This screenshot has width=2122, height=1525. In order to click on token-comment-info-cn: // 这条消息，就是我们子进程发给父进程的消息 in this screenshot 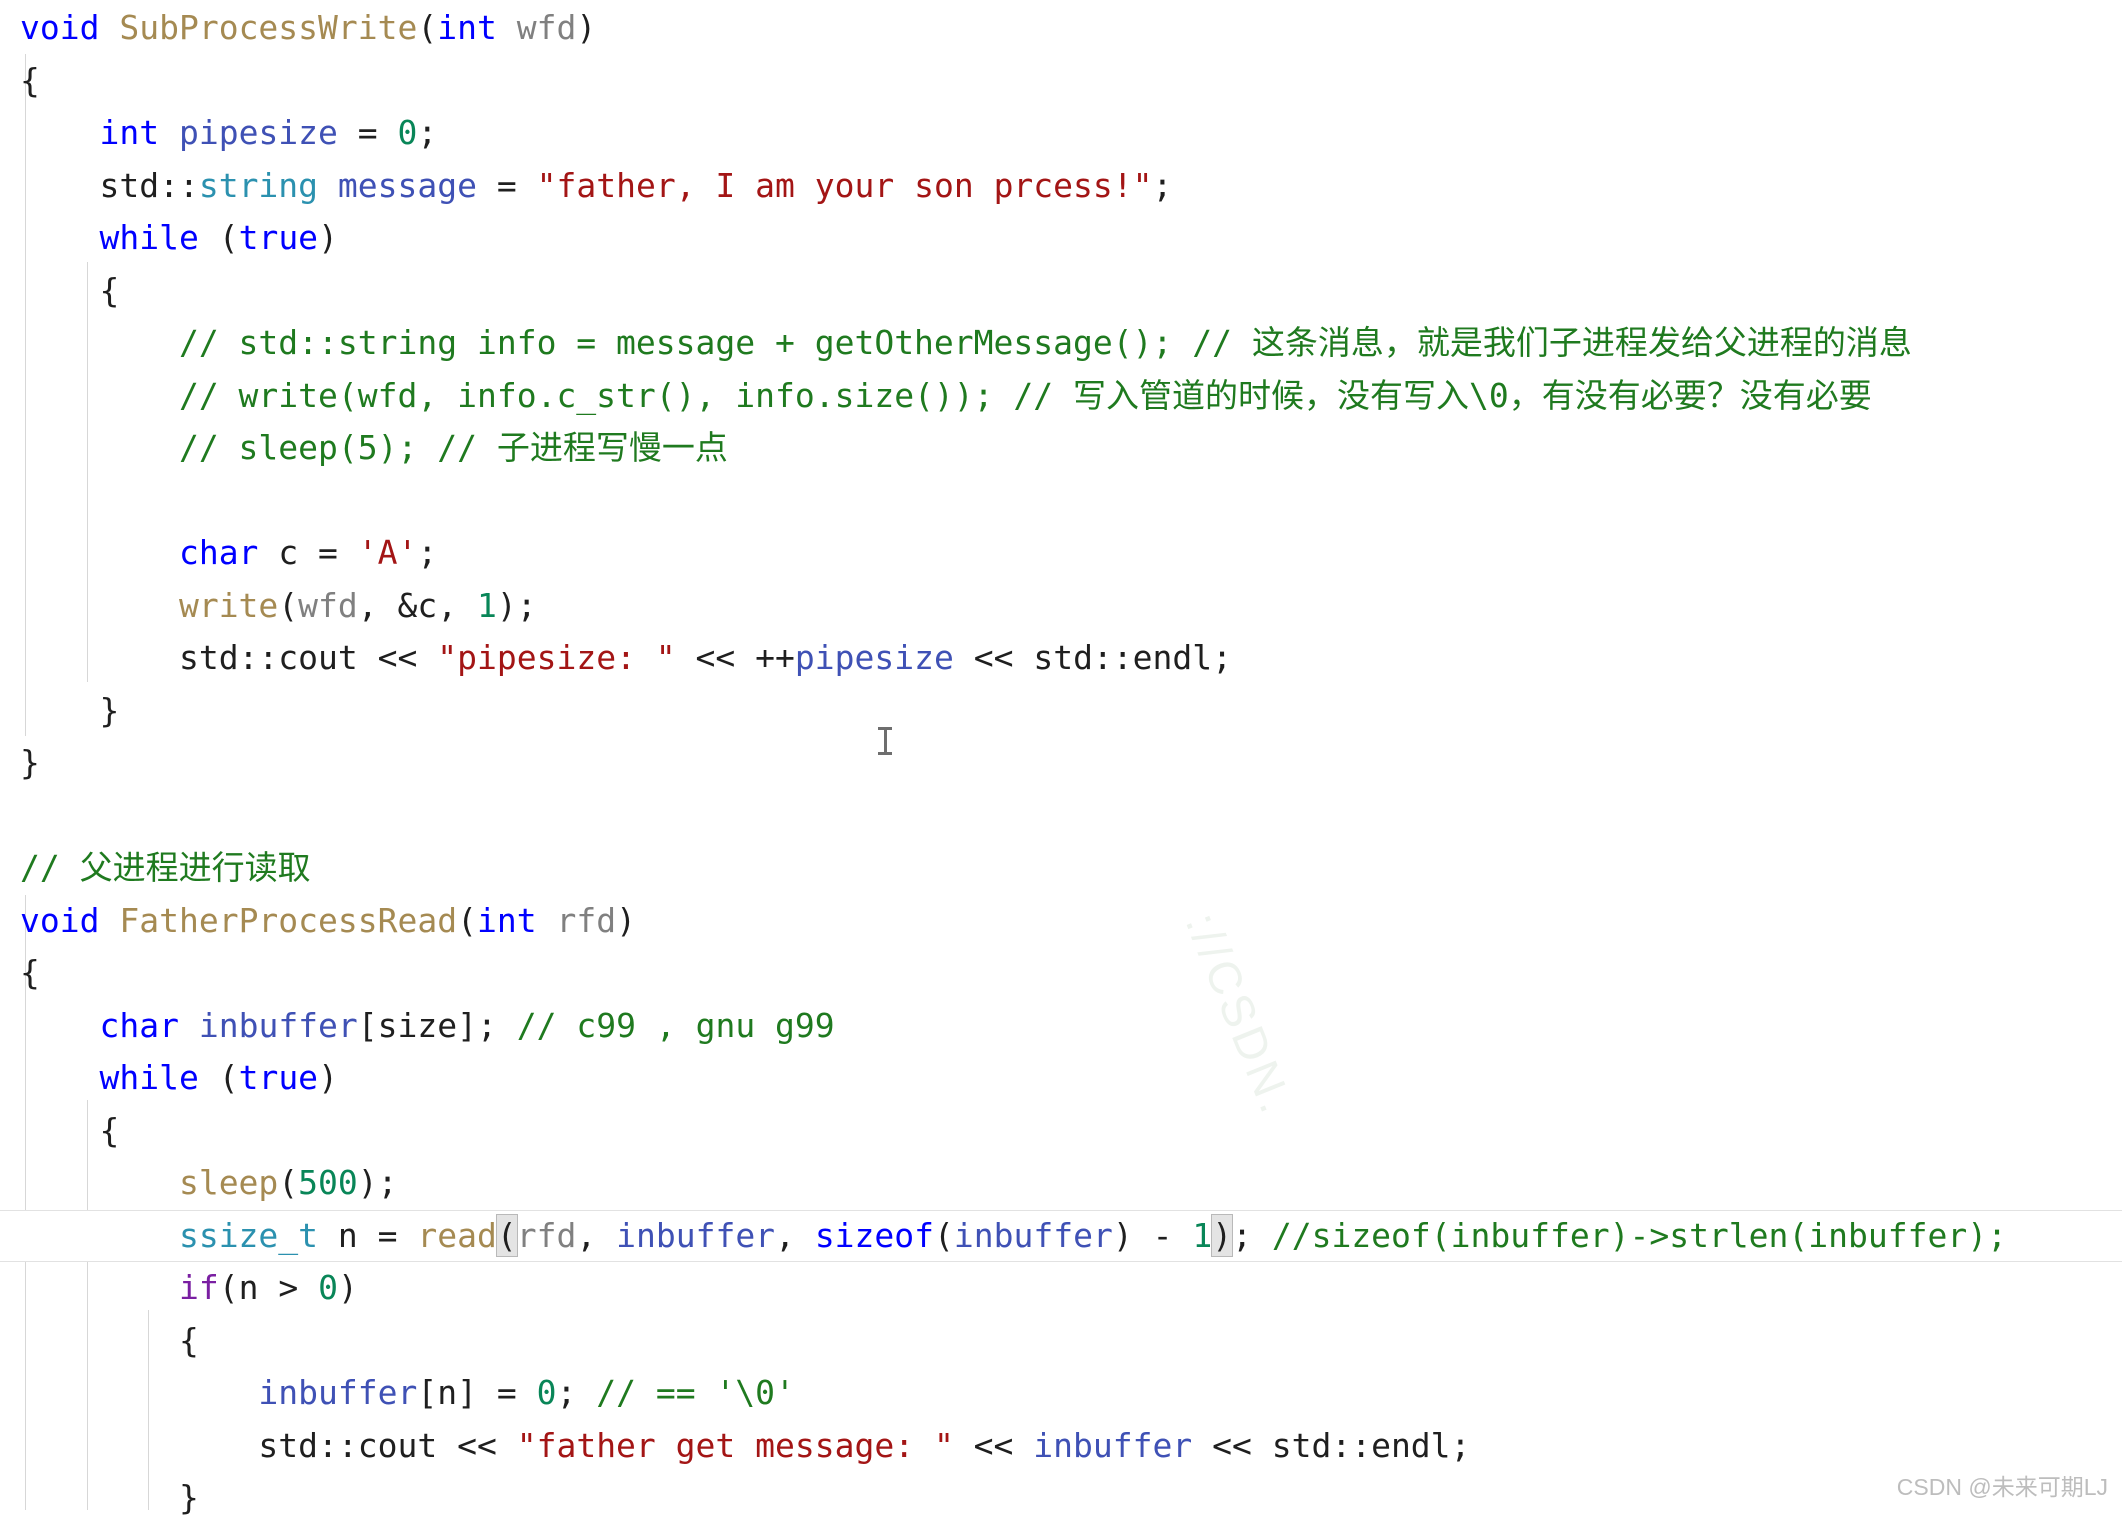, I will do `click(1552, 342)`.